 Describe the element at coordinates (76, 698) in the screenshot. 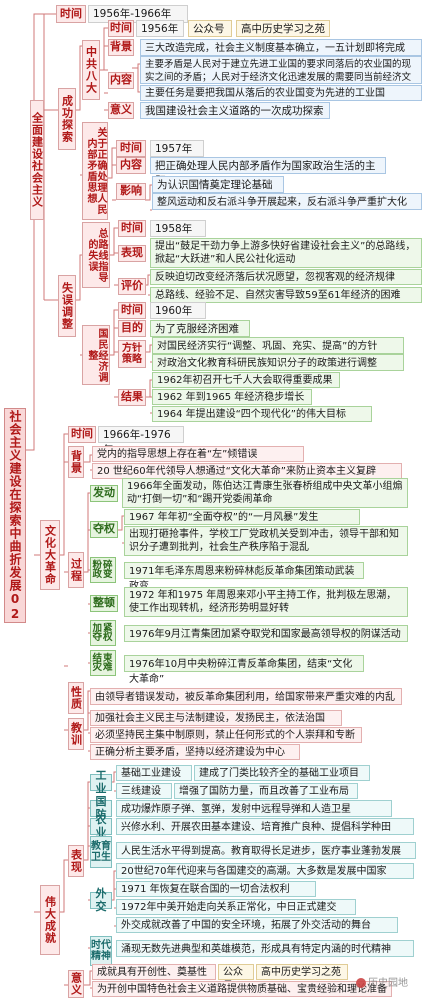

I see `nature-label: 性质` at that location.